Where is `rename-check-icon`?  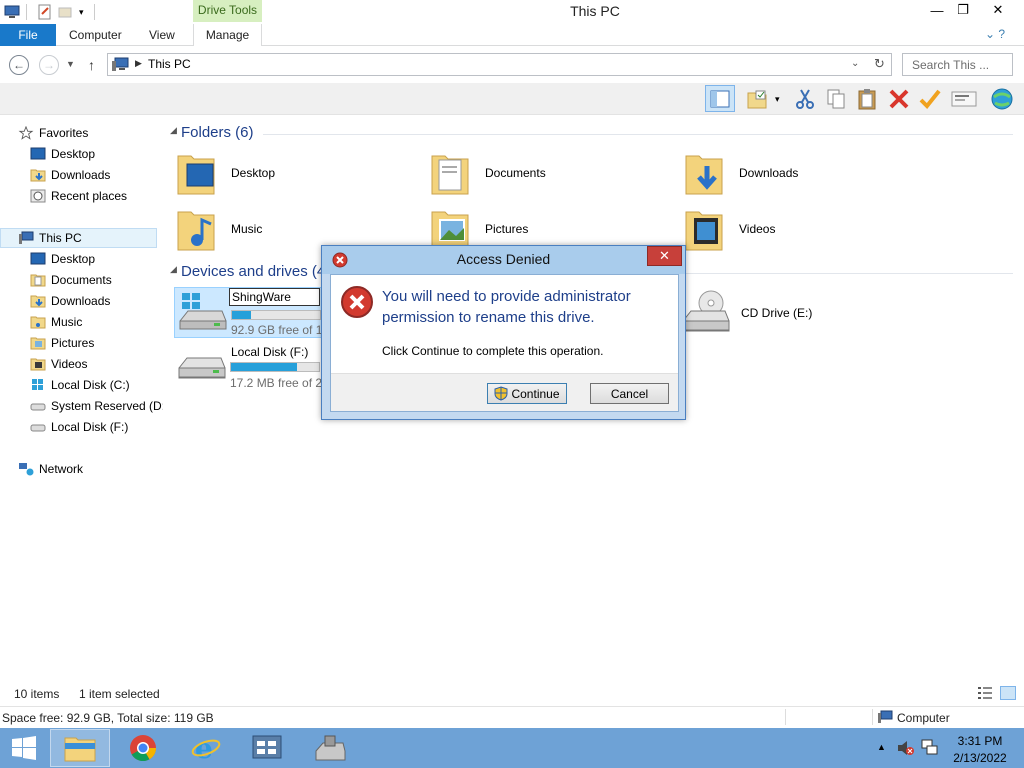 rename-check-icon is located at coordinates (930, 99).